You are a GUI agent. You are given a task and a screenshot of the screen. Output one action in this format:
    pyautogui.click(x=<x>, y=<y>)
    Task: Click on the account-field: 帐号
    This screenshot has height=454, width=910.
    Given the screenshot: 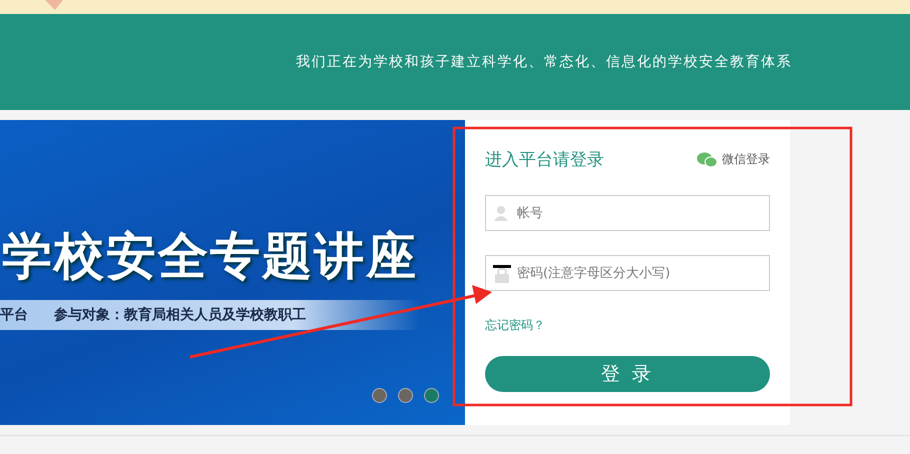 What is the action you would take?
    pyautogui.click(x=627, y=213)
    